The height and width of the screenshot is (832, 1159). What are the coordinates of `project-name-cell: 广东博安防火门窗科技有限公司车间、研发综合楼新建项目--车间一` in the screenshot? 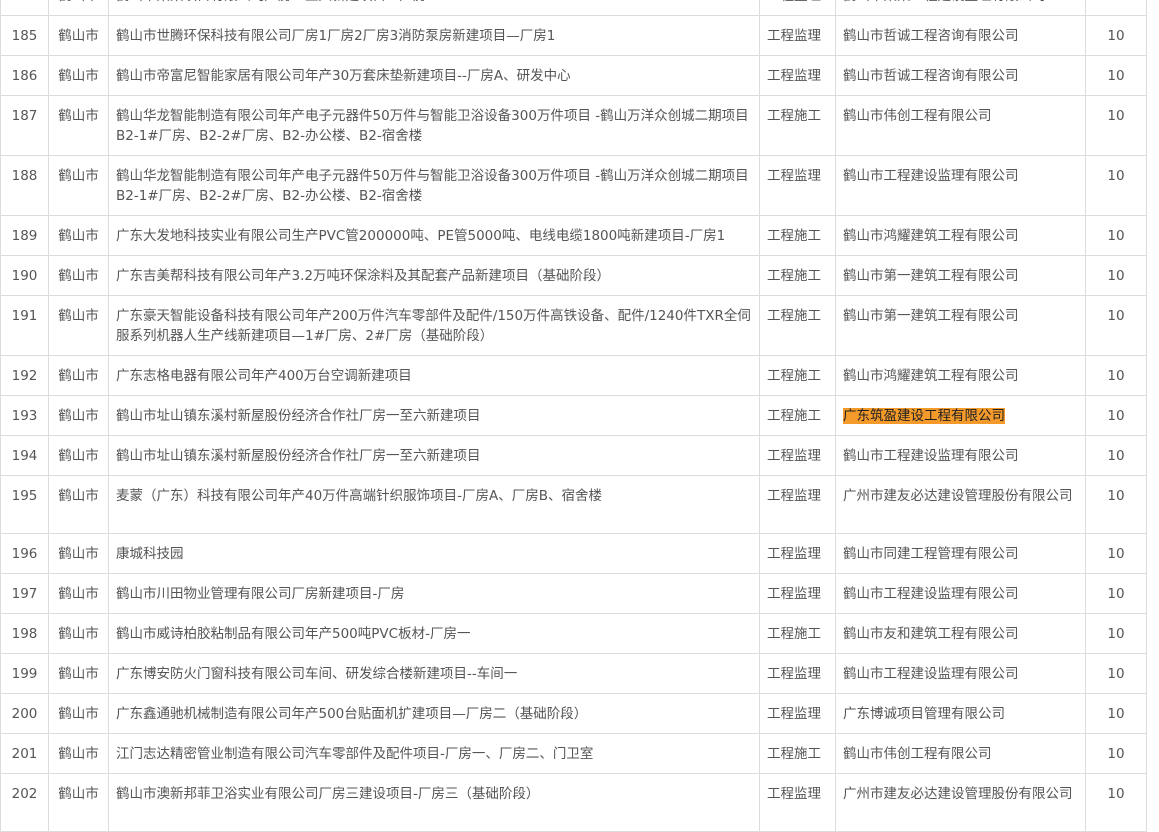 It's located at (434, 673).